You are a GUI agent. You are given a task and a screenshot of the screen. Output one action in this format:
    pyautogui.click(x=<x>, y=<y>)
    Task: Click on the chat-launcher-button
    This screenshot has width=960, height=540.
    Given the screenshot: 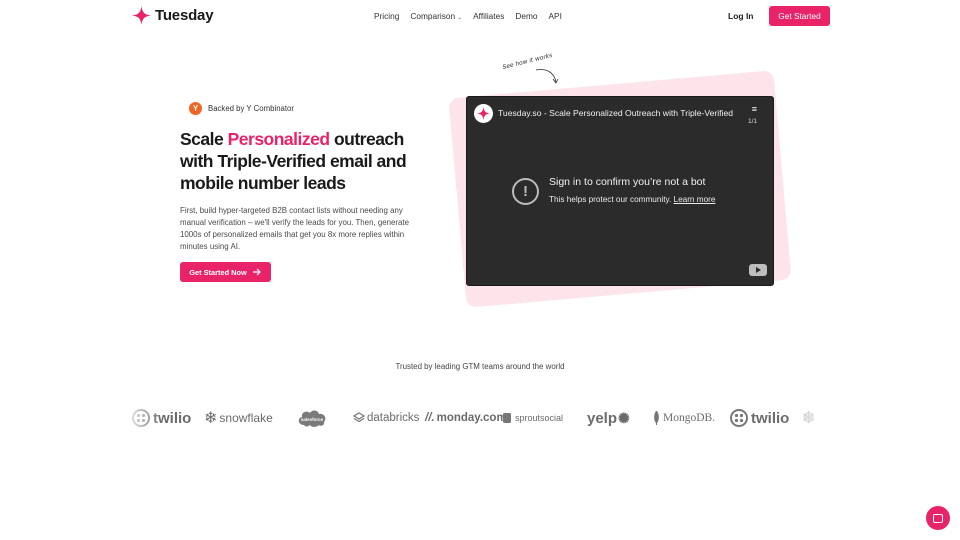 What is the action you would take?
    pyautogui.click(x=938, y=518)
    